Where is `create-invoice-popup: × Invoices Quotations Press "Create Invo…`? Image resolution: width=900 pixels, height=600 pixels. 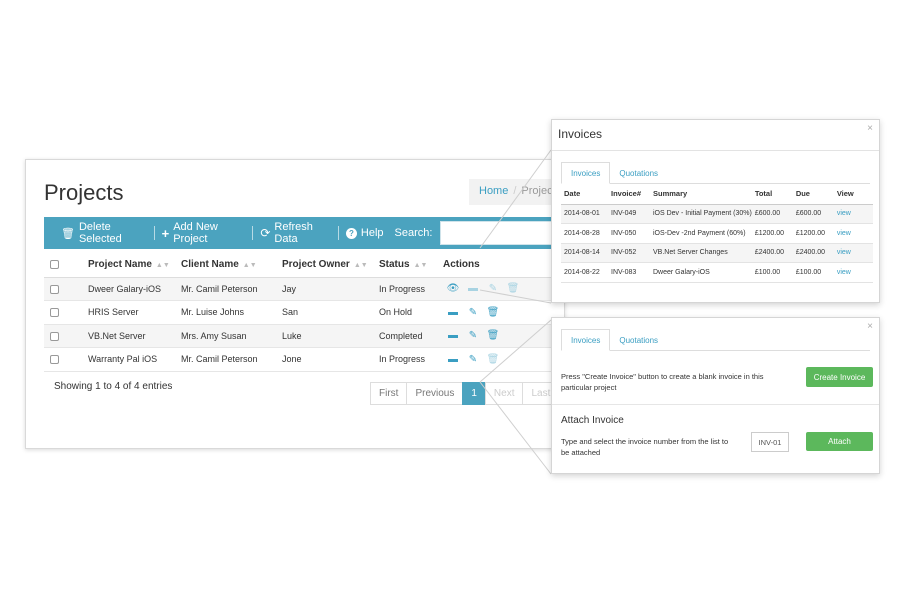
create-invoice-popup: × Invoices Quotations Press "Create Invo… is located at coordinates (715, 395).